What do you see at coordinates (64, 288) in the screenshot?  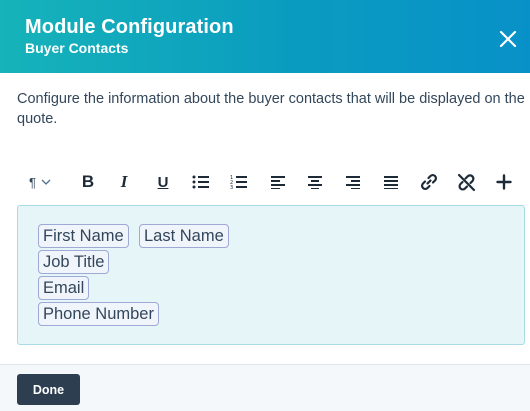 I see `token-email: Email` at bounding box center [64, 288].